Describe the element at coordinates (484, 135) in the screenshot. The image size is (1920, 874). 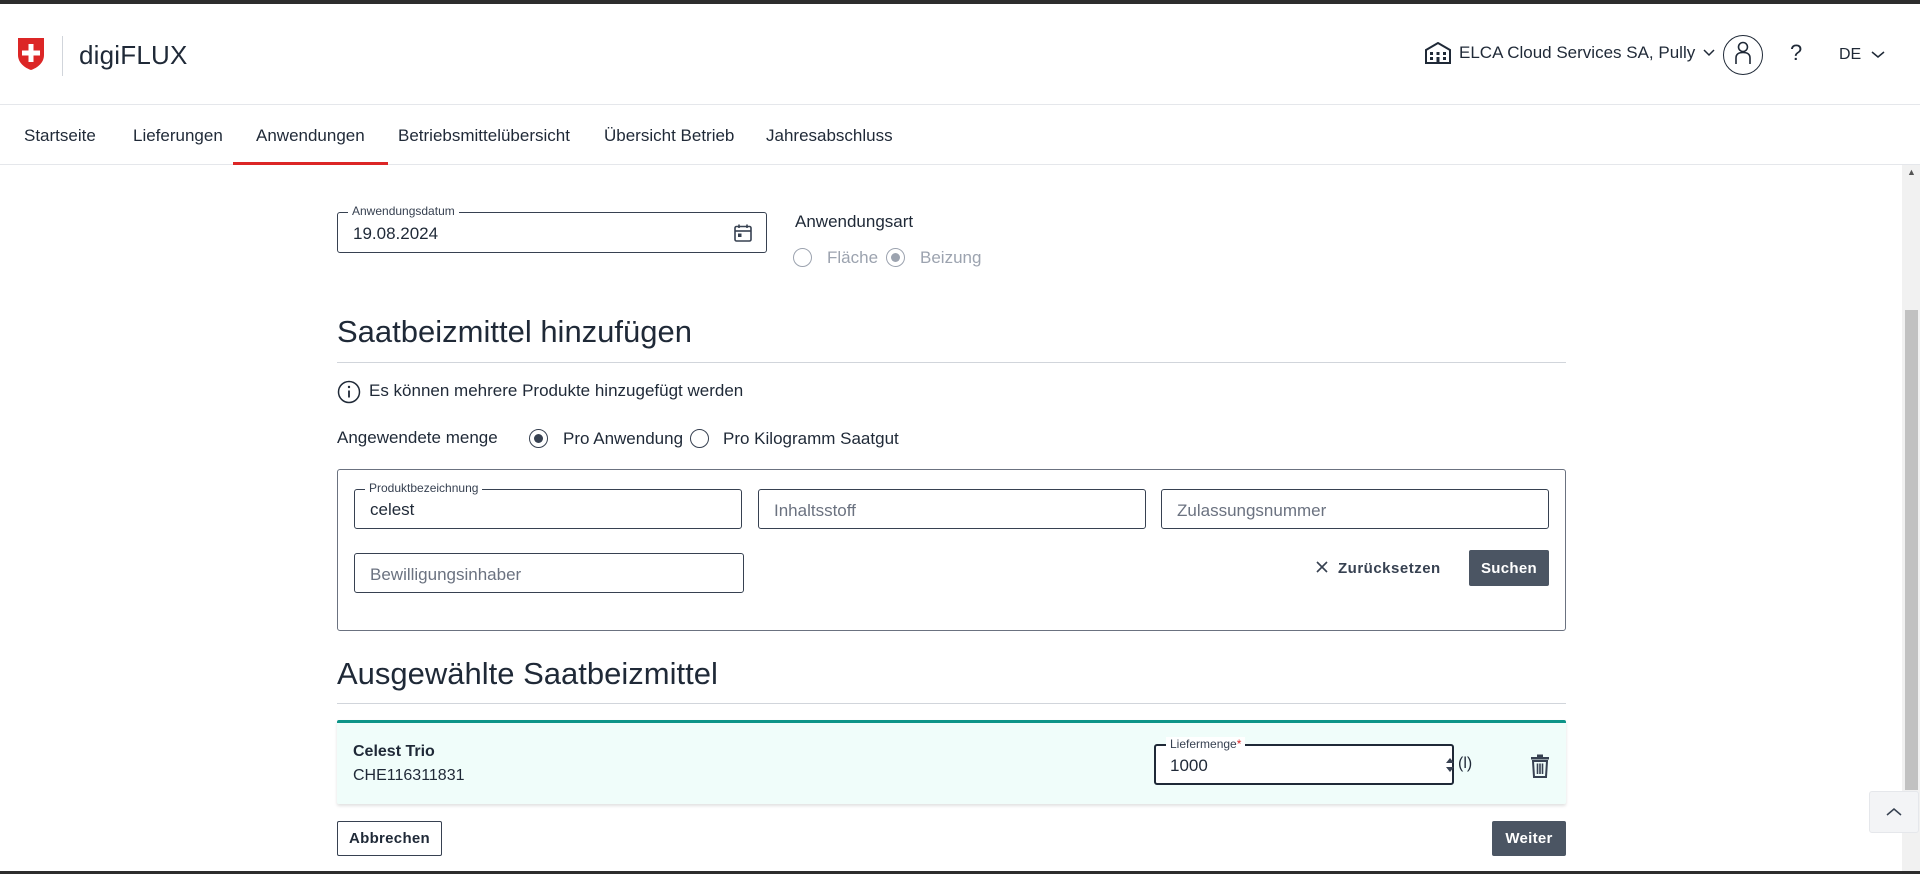
I see `nav-betriebsmitteluebersicht: Betriebsmittelübersicht` at that location.